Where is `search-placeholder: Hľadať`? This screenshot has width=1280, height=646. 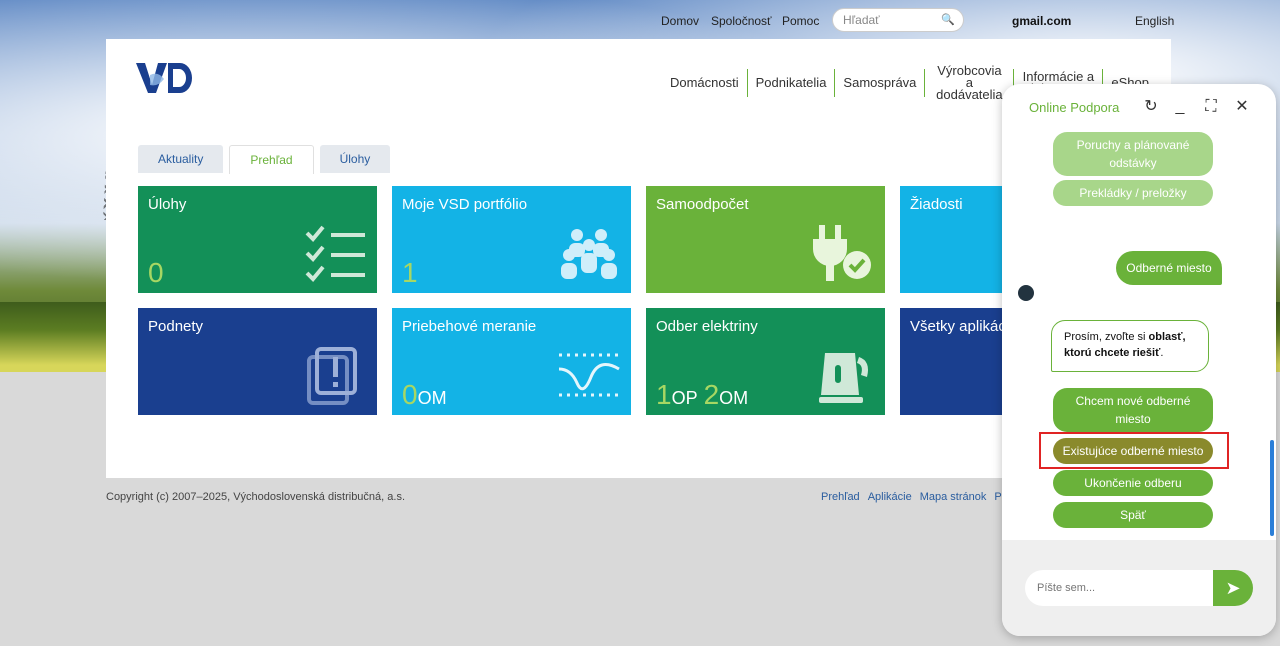
search-placeholder: Hľadať is located at coordinates (861, 20).